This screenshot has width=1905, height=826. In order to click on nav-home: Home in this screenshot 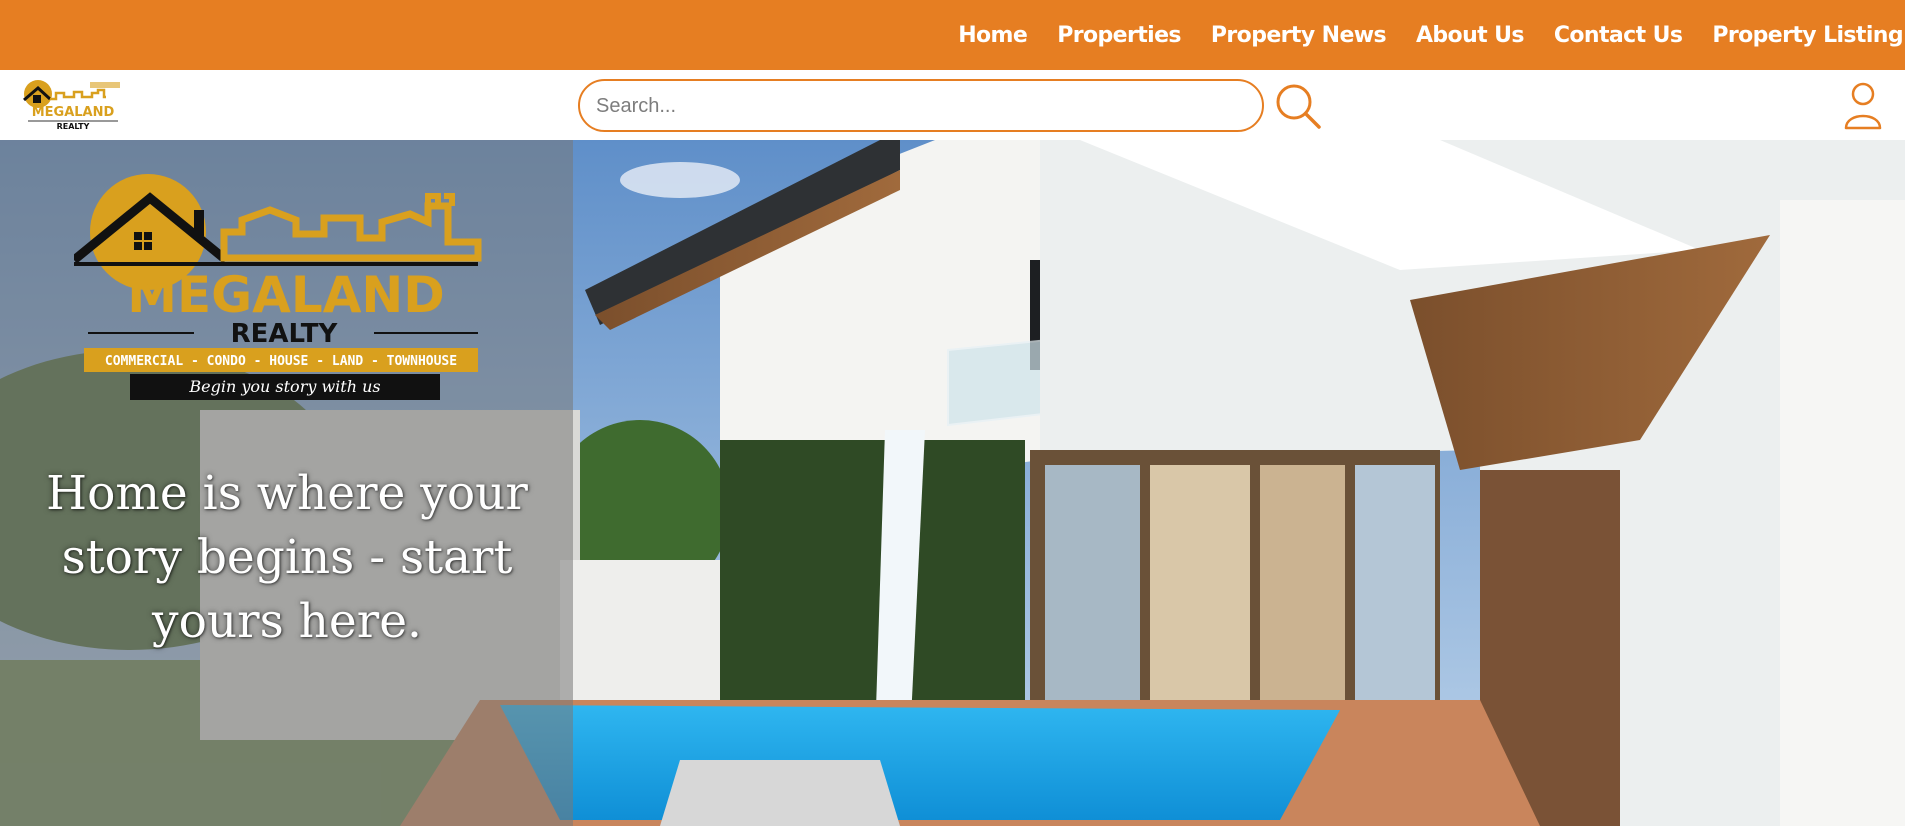, I will do `click(993, 35)`.